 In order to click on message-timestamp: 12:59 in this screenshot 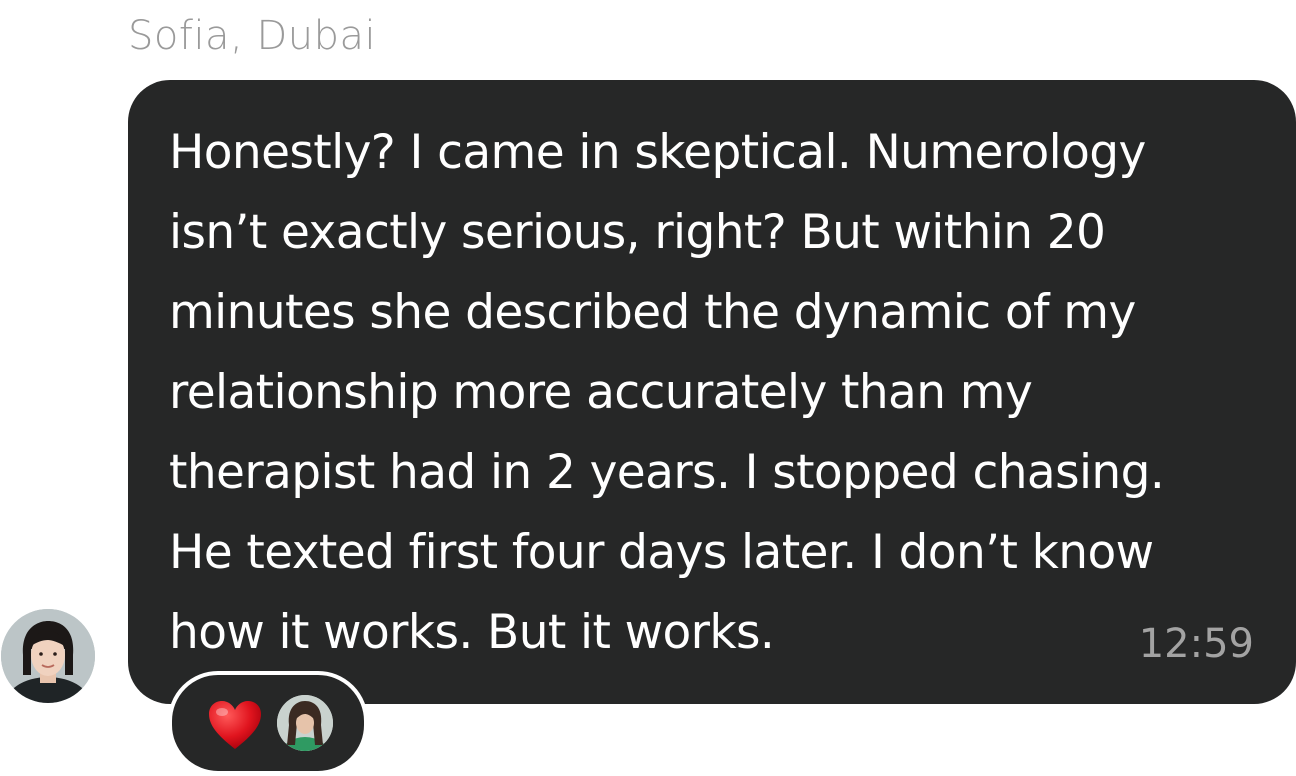, I will do `click(1196, 644)`.